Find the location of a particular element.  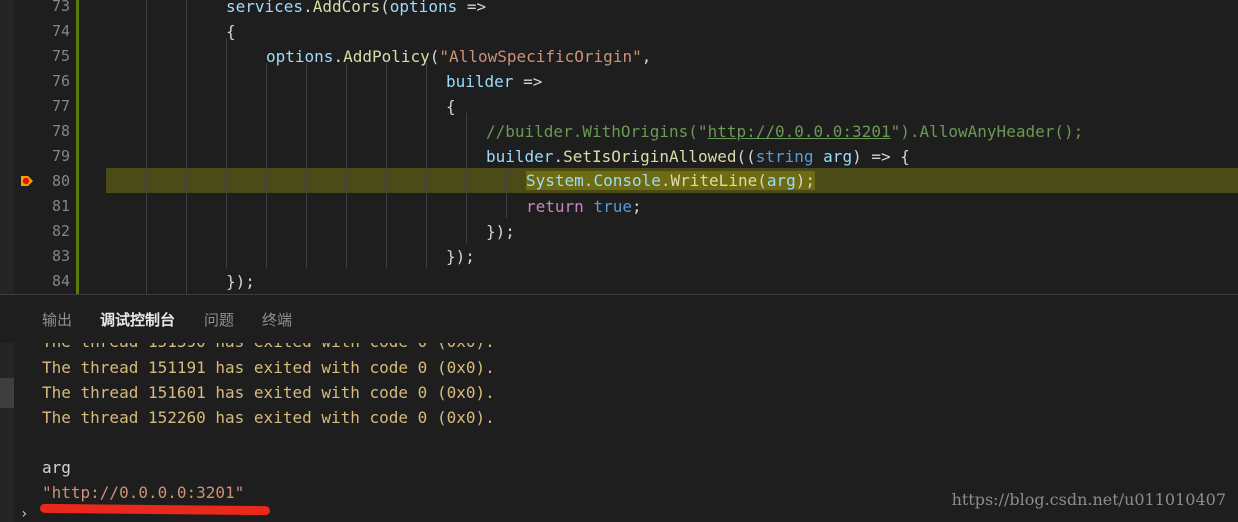

code-token: , is located at coordinates (646, 56).